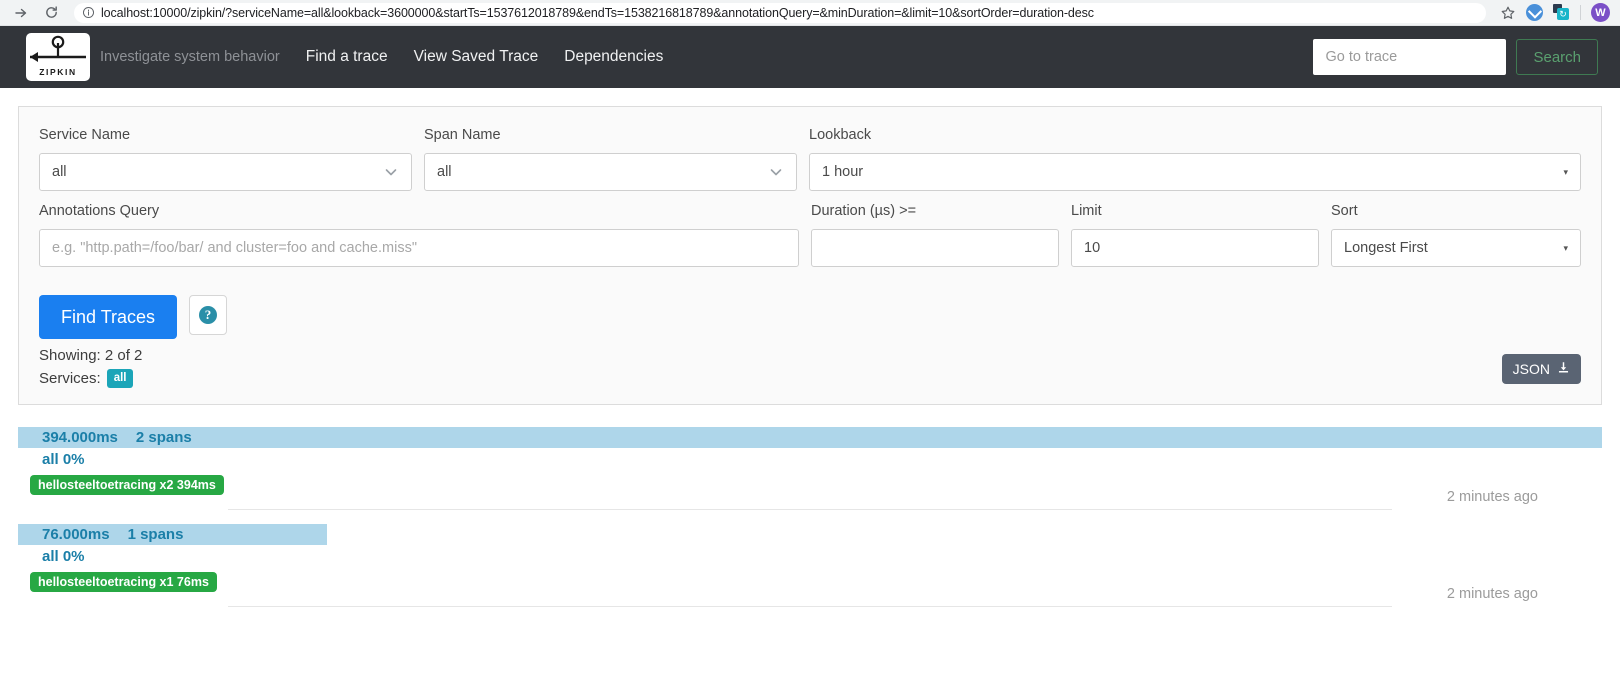  I want to click on extension-icon: ↻, so click(1561, 12).